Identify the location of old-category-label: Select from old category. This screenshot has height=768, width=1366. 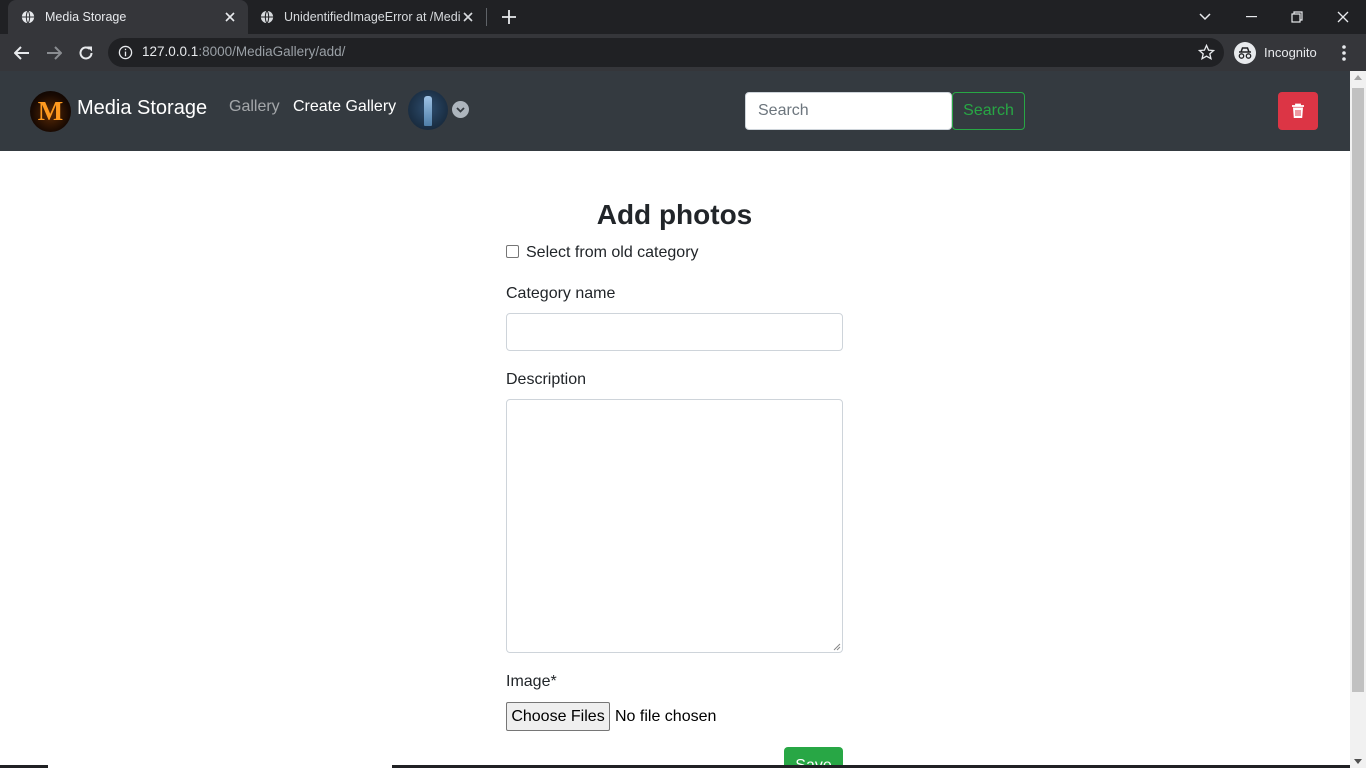
(612, 253).